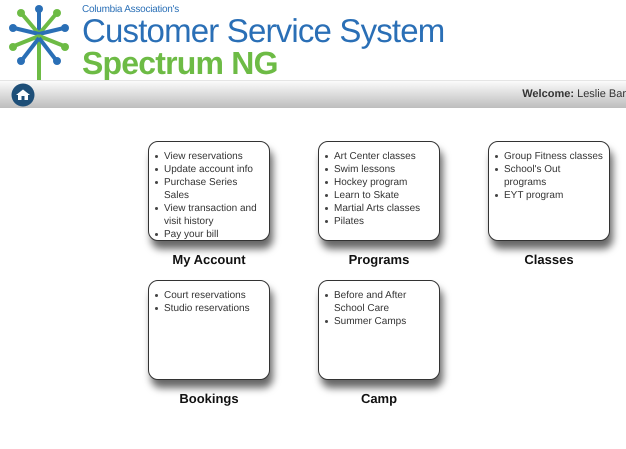 The width and height of the screenshot is (626, 449). I want to click on menu-link: View reservations, so click(203, 156).